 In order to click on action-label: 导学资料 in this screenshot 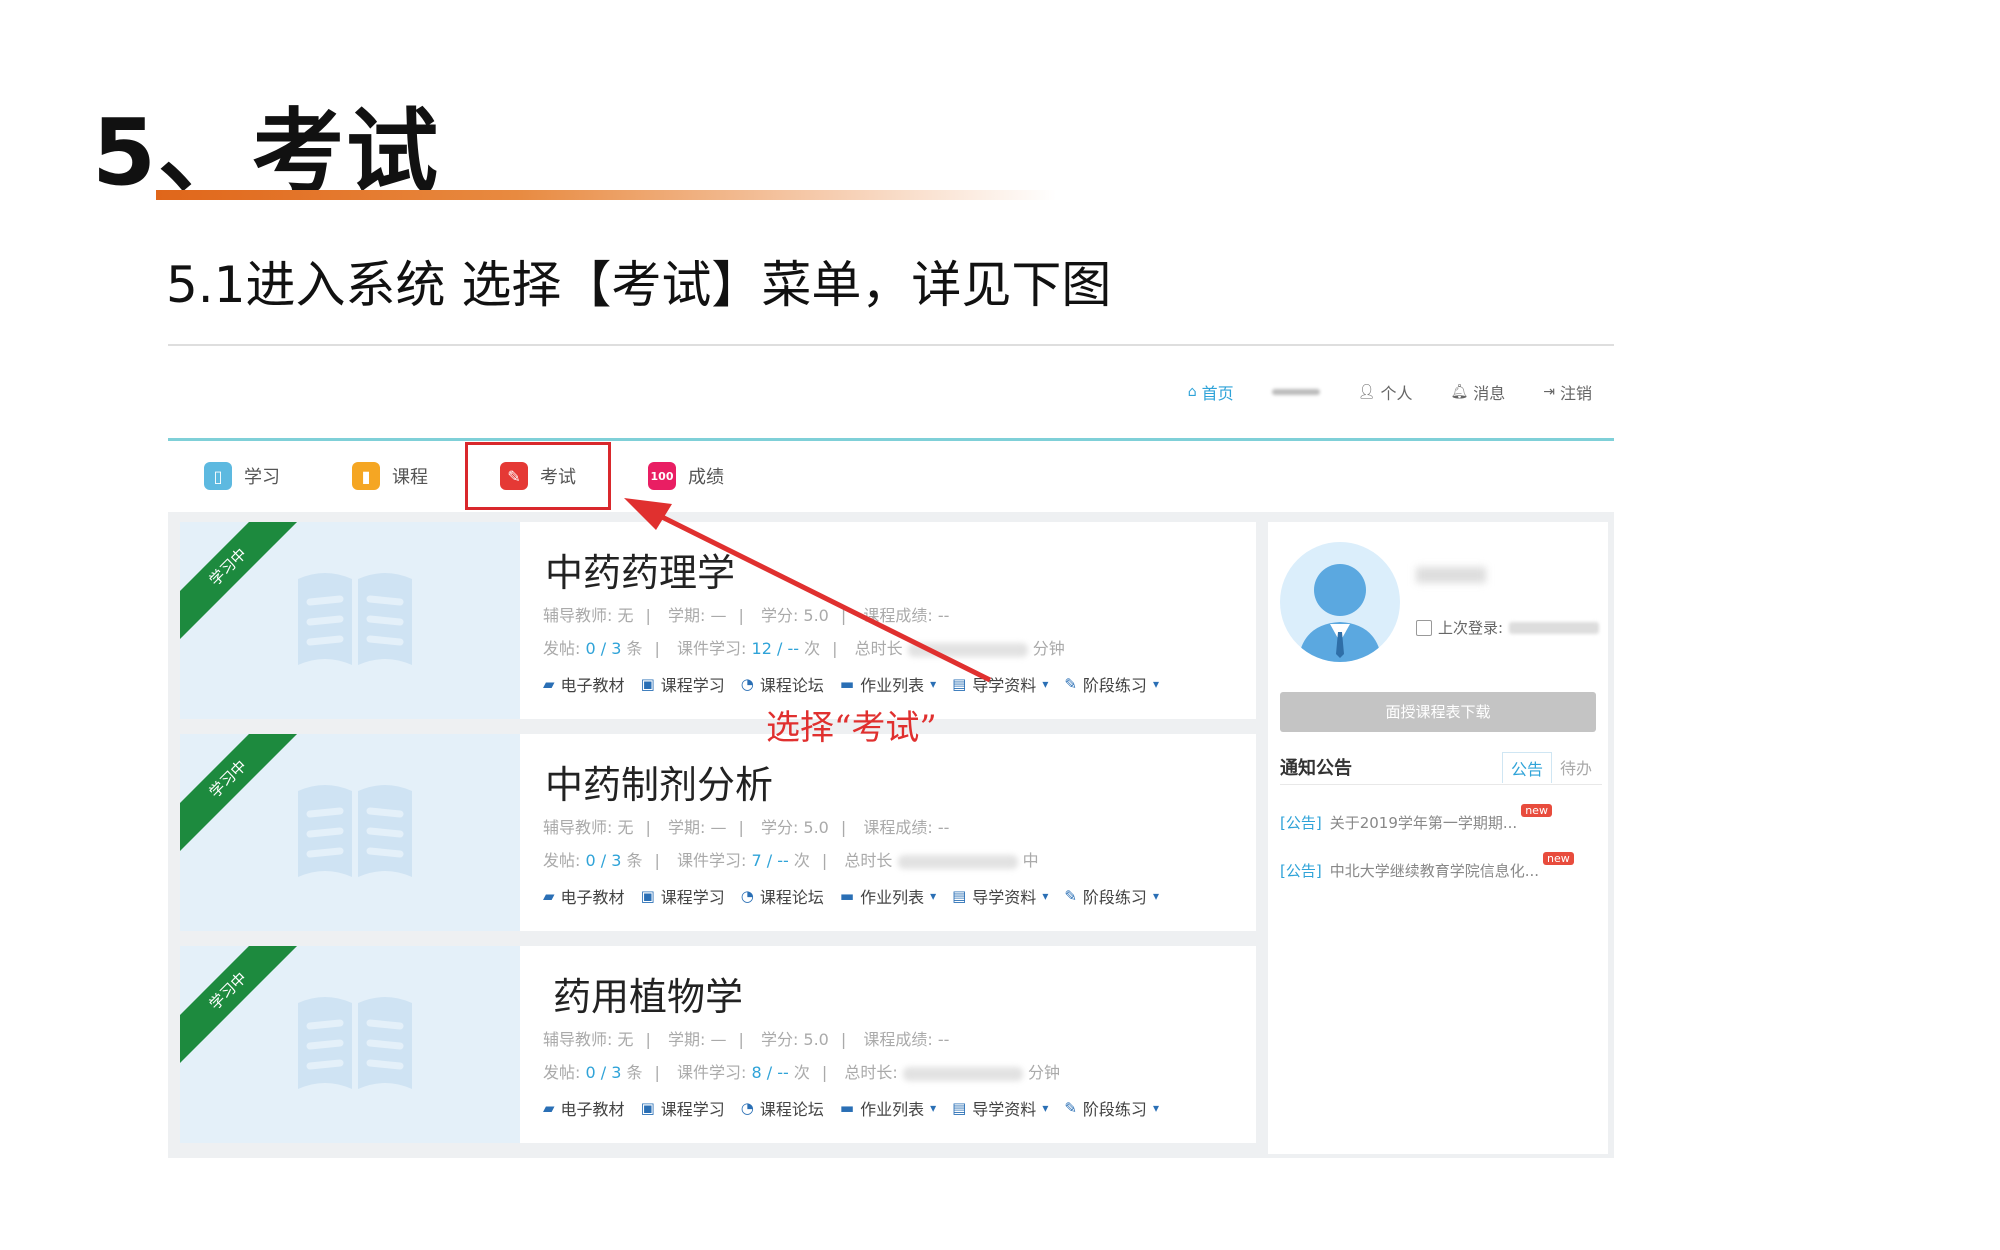, I will do `click(1004, 897)`.